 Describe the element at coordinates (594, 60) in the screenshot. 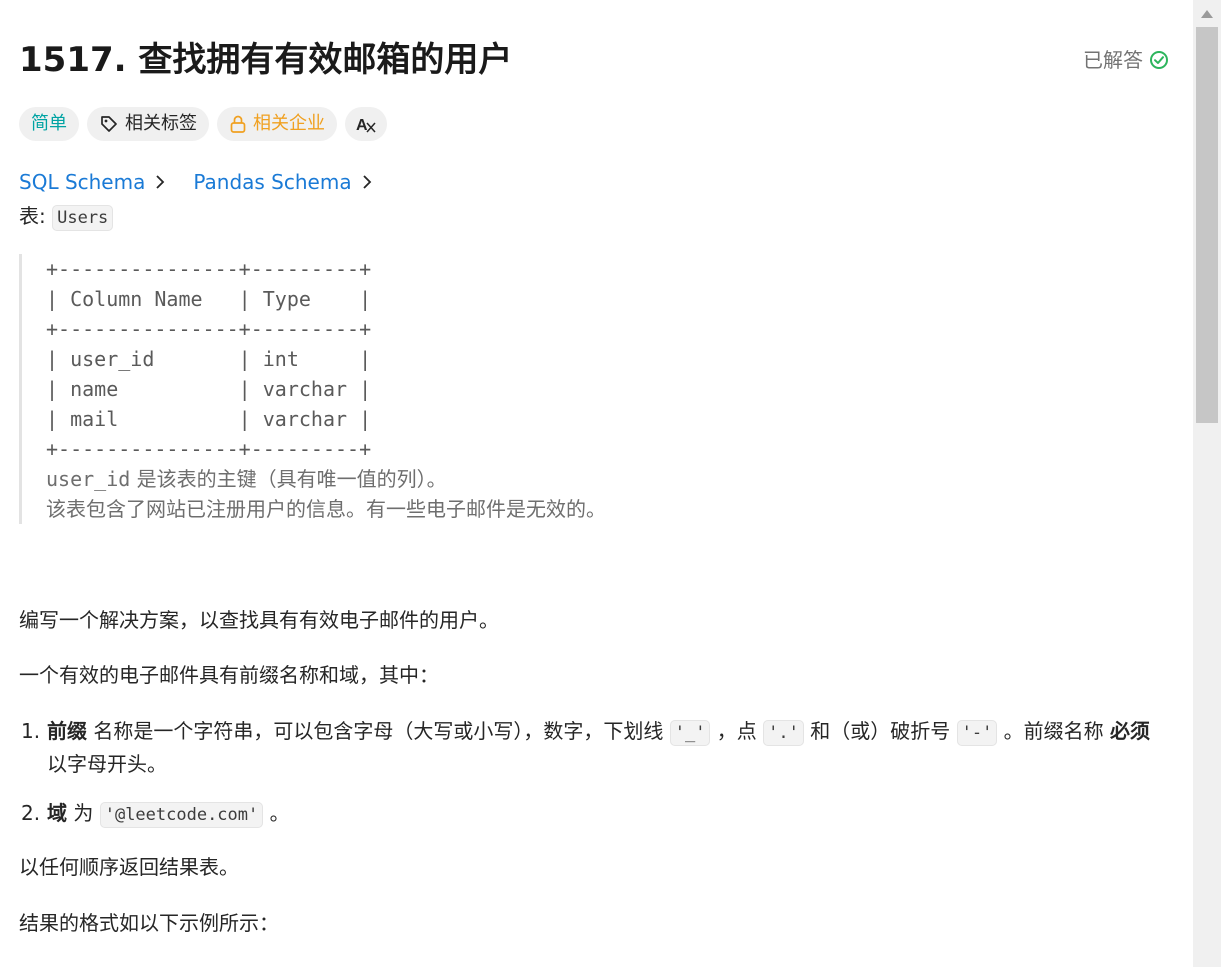

I see `title-row: 1517. 查找拥有有效邮箱的用户 已解答` at that location.